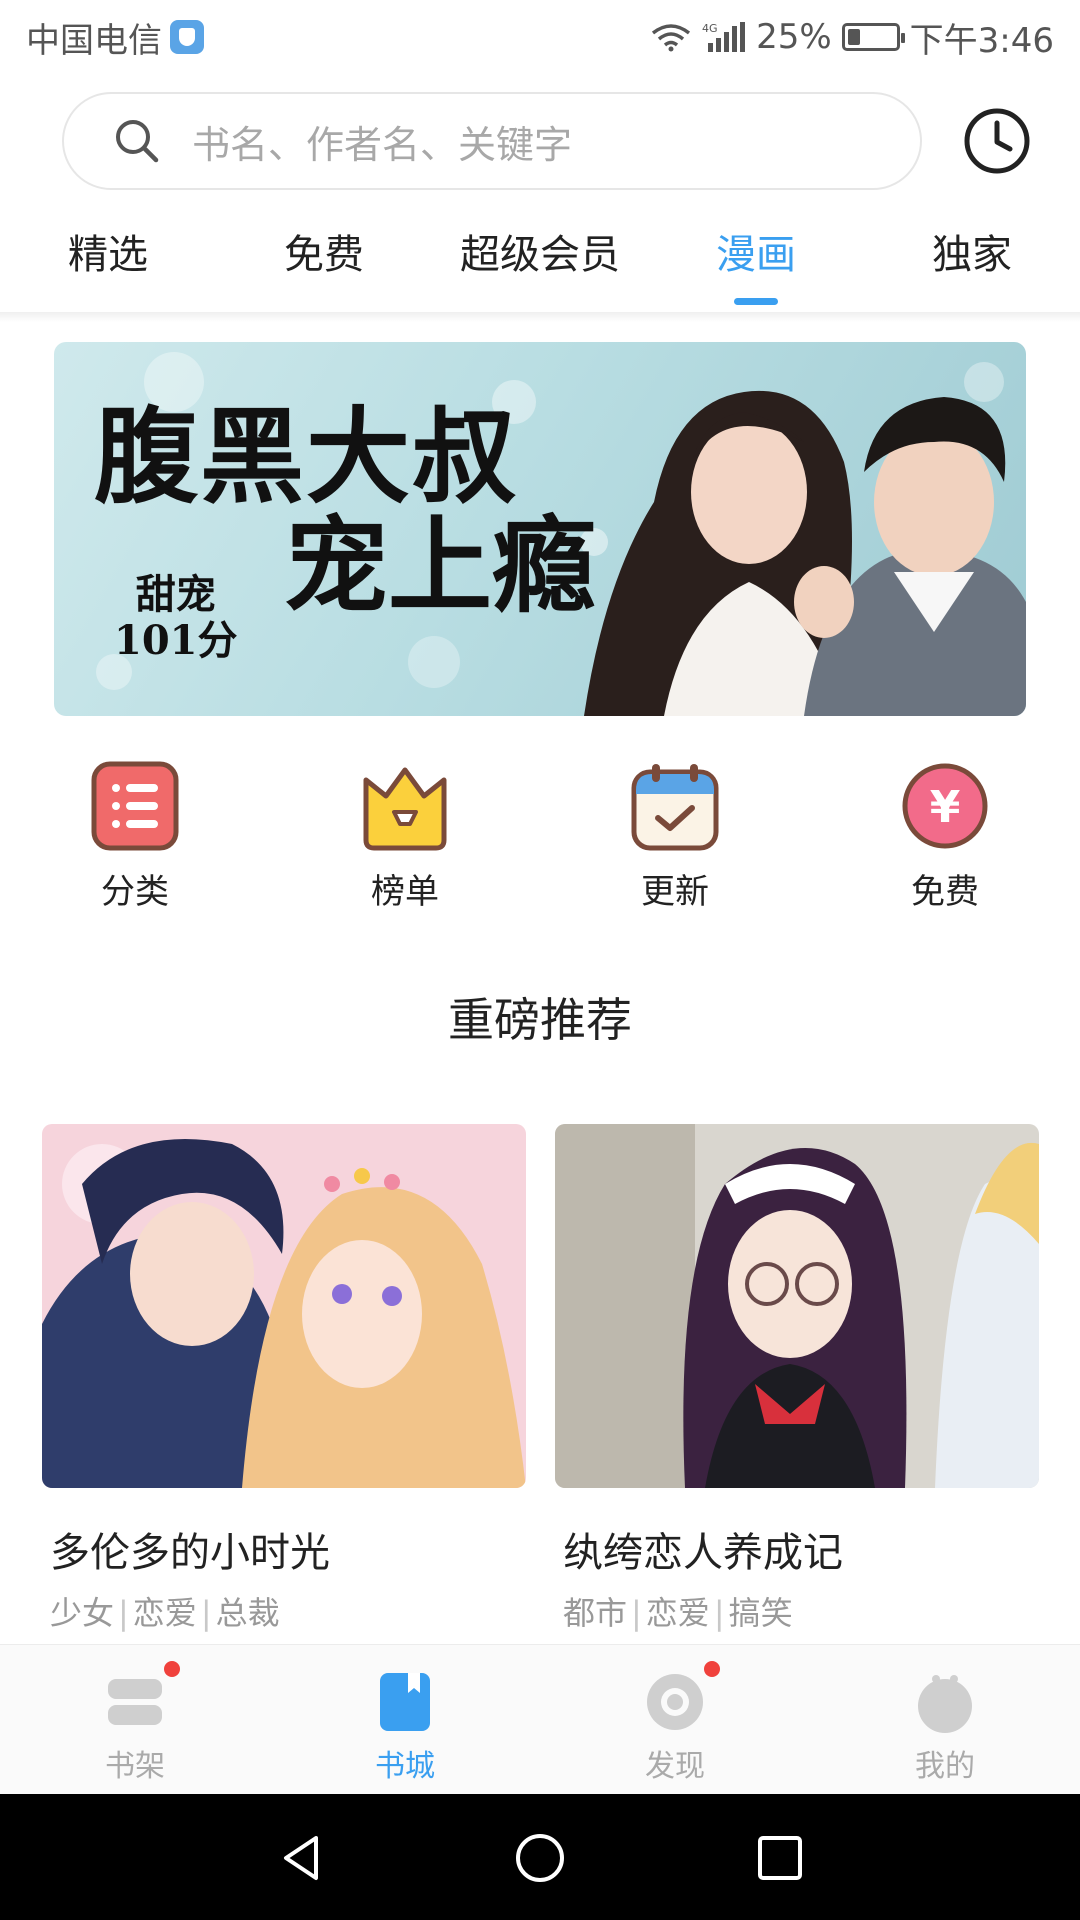 This screenshot has height=1920, width=1080. What do you see at coordinates (135, 892) in the screenshot?
I see `shortcut-category-label: 分类` at bounding box center [135, 892].